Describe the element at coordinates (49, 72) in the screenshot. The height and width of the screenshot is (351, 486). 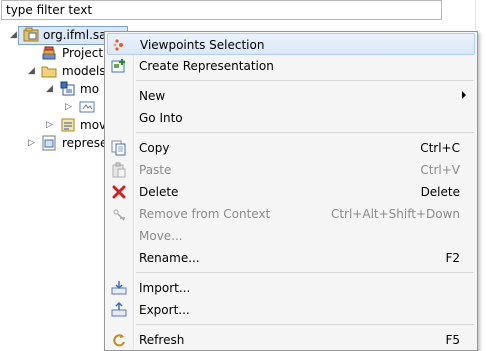
I see `folder-icon` at that location.